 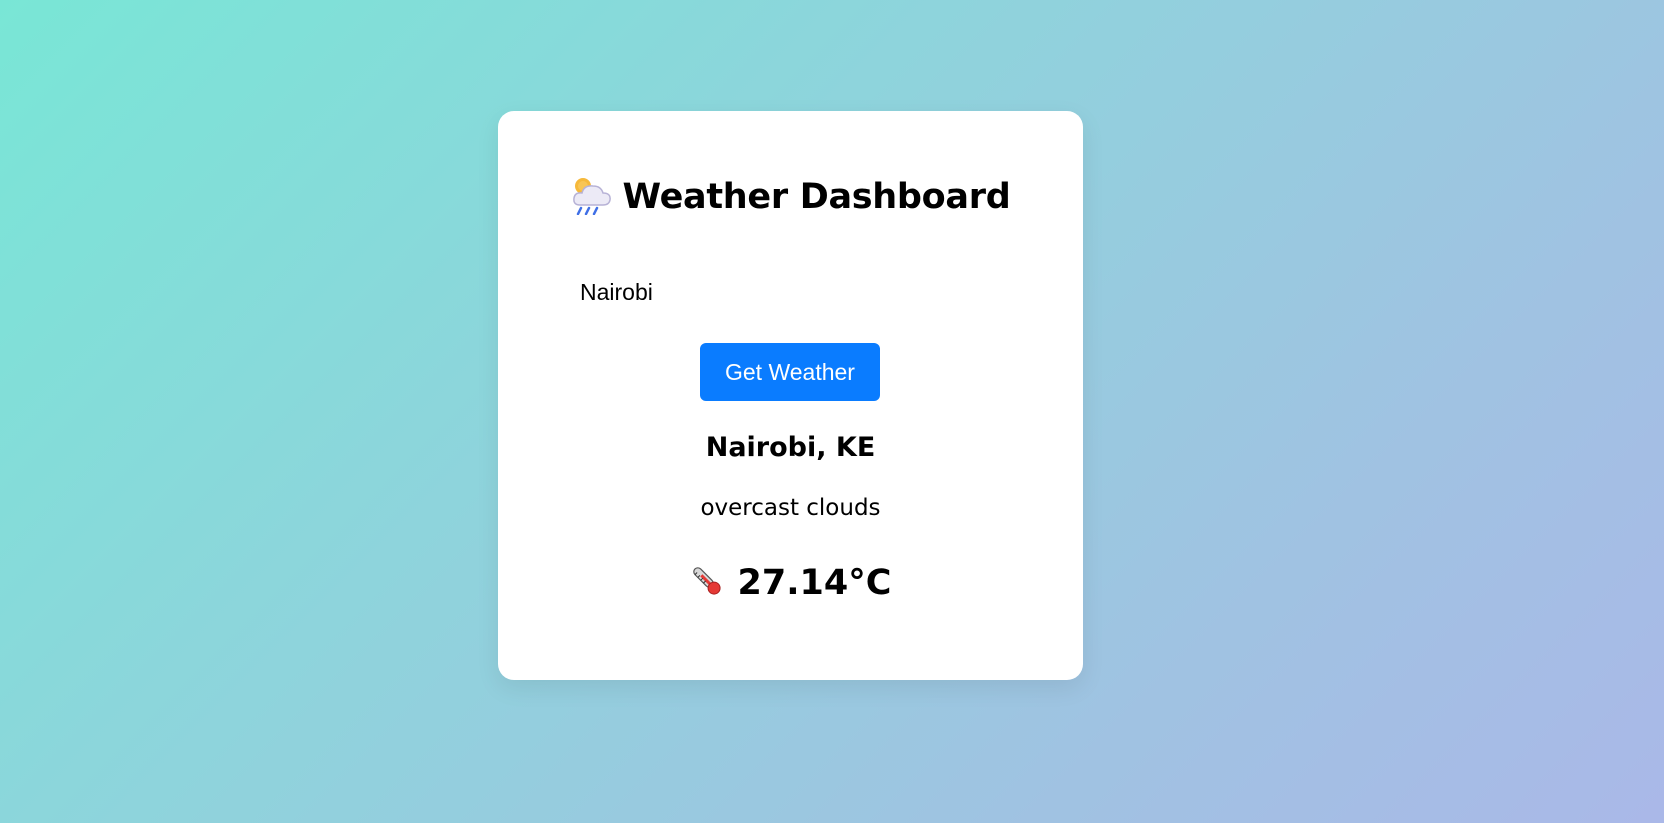 What do you see at coordinates (816, 197) in the screenshot?
I see `page-title-text: Weather Dashboard` at bounding box center [816, 197].